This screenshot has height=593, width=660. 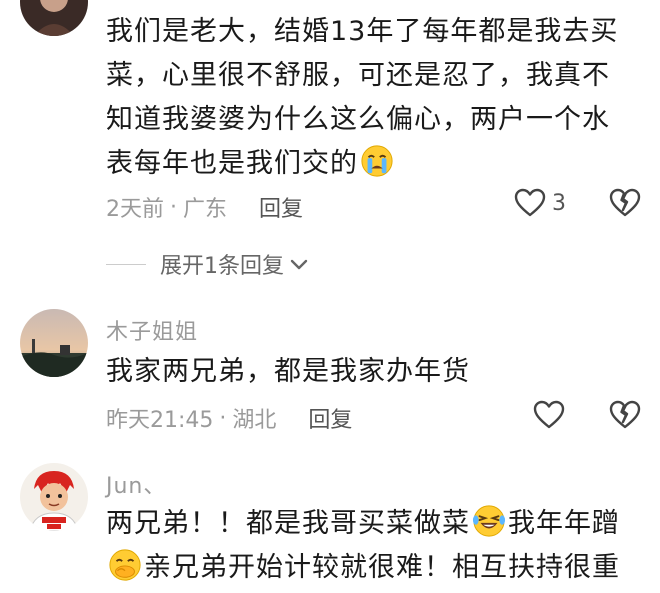 What do you see at coordinates (222, 266) in the screenshot?
I see `expand-replies-label: 展开1条回复` at bounding box center [222, 266].